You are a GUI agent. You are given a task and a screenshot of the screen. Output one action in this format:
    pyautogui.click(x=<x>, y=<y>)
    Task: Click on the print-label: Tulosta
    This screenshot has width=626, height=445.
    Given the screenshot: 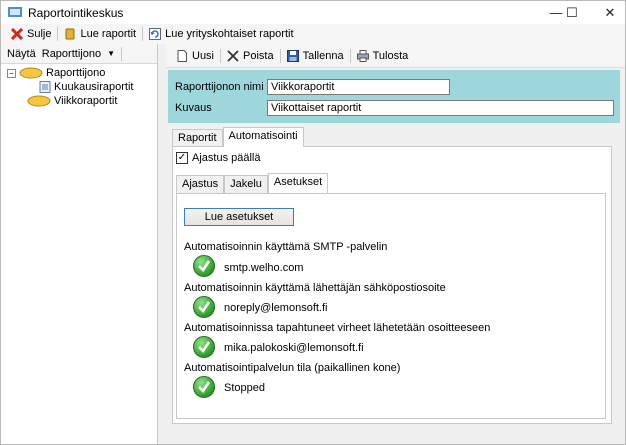 What is the action you would take?
    pyautogui.click(x=390, y=55)
    